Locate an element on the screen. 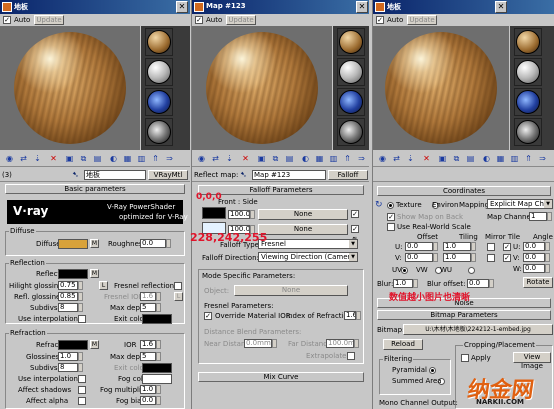 Image resolution: width=554 pixels, height=409 pixels. mapping-lock-icon: ↻ is located at coordinates (379, 205).